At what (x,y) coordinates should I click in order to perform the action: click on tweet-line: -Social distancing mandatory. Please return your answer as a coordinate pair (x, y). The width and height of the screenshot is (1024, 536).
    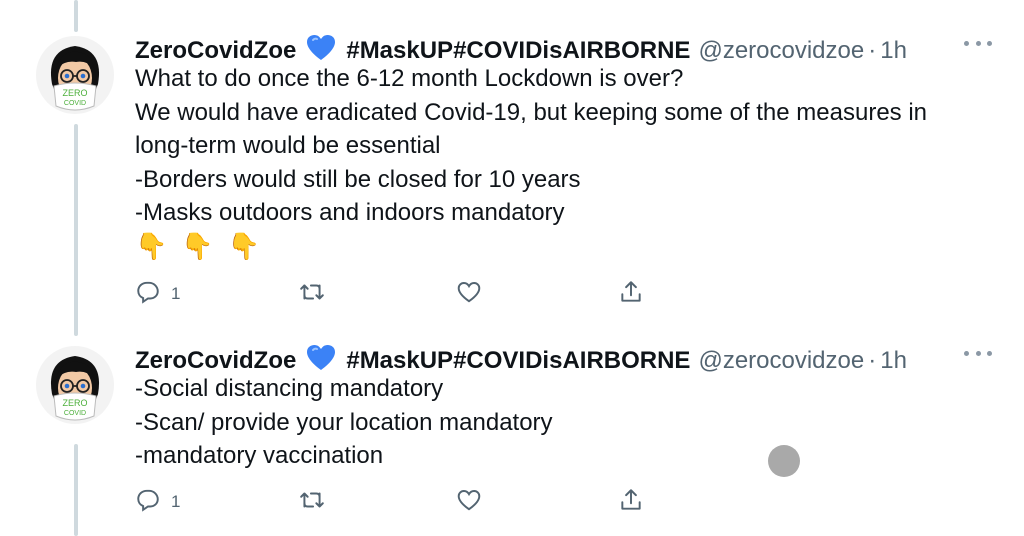
    Looking at the image, I should click on (289, 388).